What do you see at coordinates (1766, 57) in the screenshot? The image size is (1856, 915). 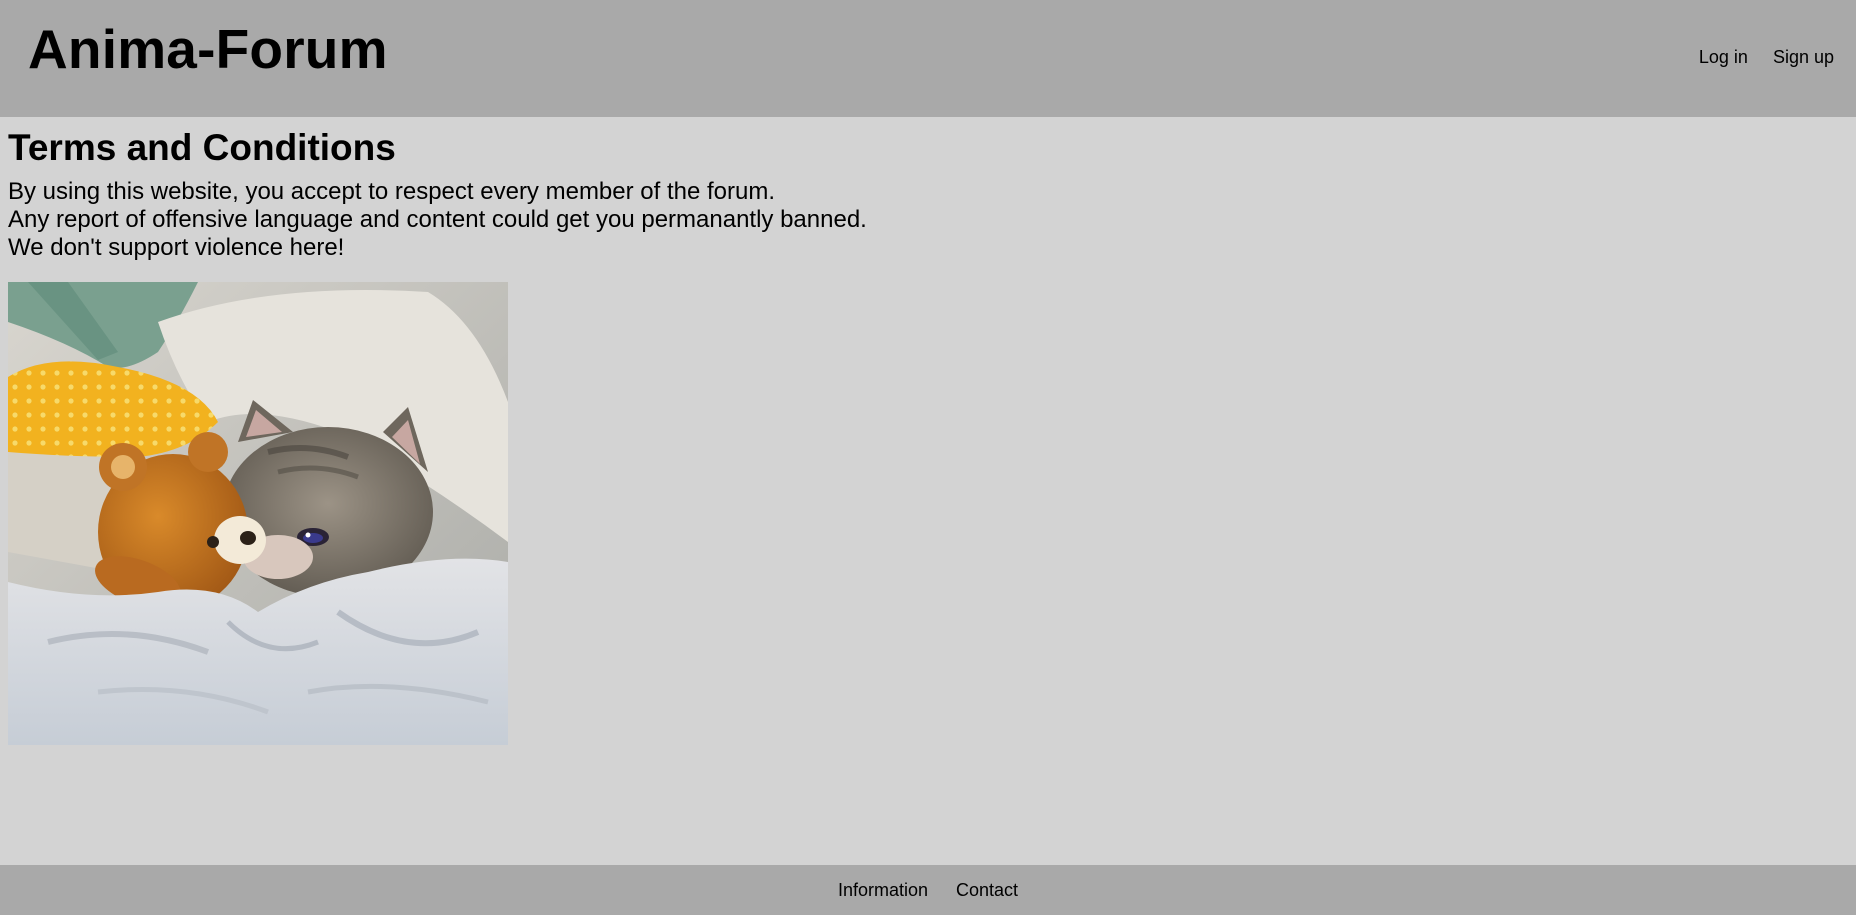 I see `header-nav: Log in Sign up` at bounding box center [1766, 57].